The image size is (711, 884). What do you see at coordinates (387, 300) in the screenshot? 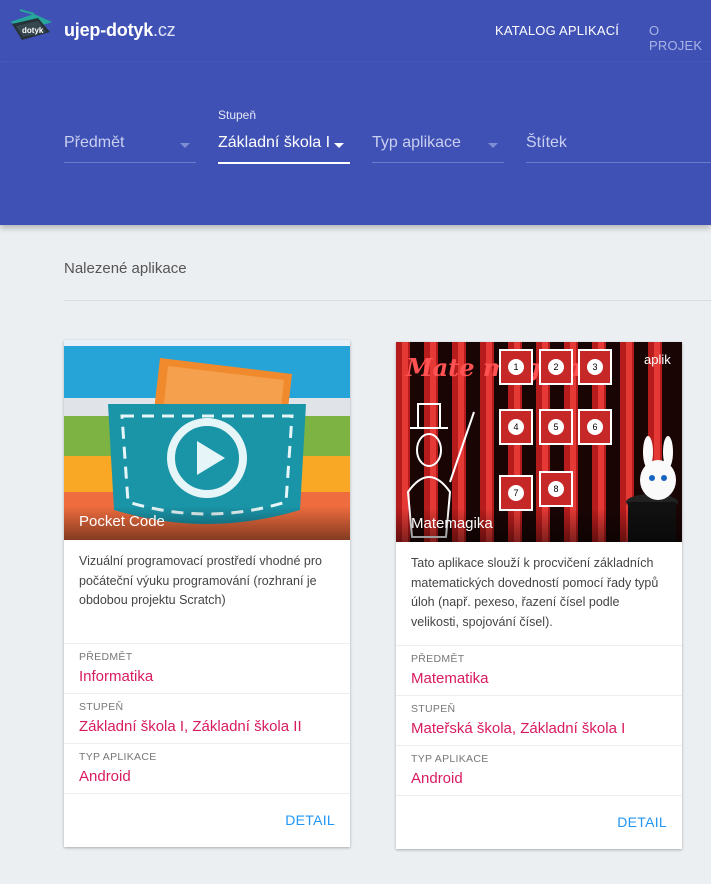
I see `divider` at bounding box center [387, 300].